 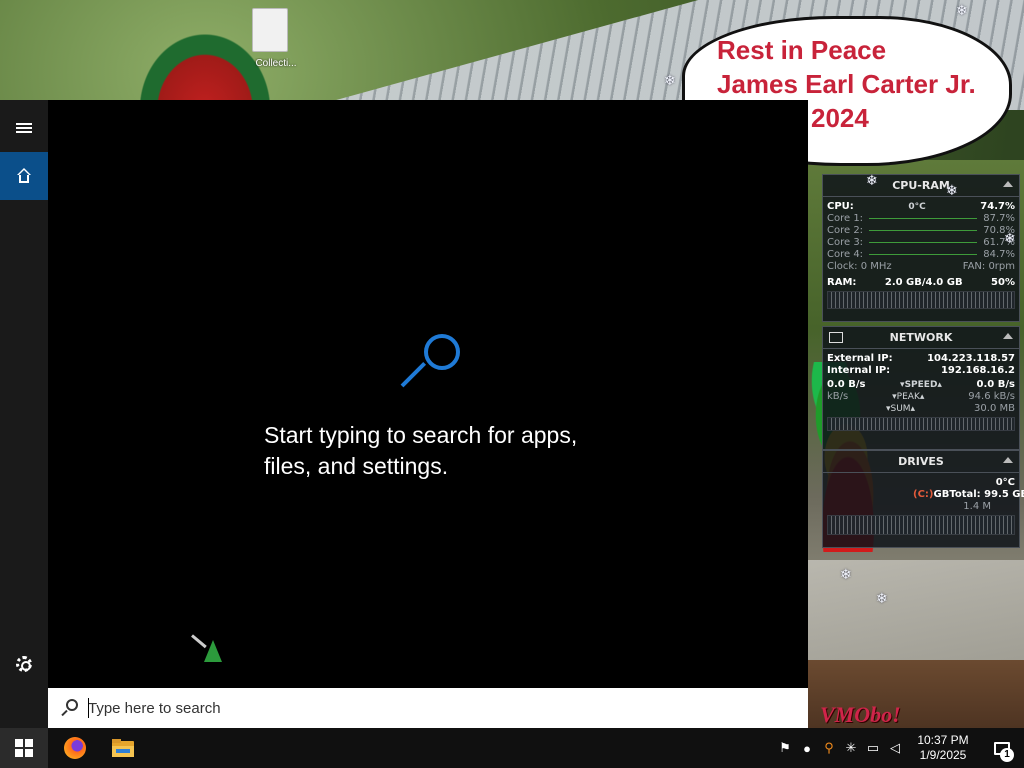 I want to click on firefox-icon, so click(x=75, y=748).